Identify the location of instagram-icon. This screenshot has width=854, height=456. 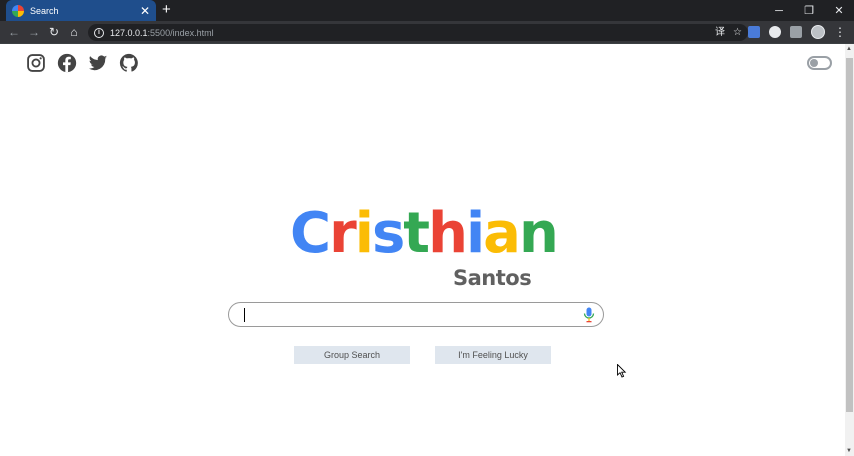
(36, 63).